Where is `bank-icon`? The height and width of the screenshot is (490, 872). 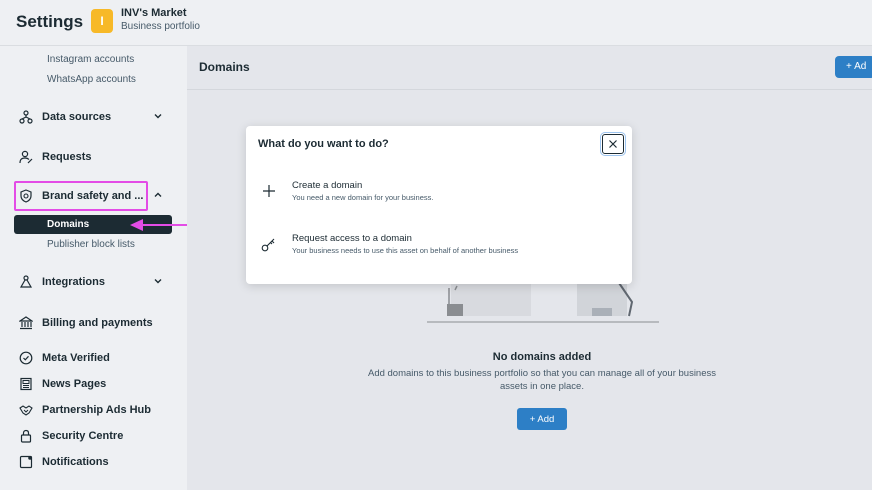
bank-icon is located at coordinates (26, 323).